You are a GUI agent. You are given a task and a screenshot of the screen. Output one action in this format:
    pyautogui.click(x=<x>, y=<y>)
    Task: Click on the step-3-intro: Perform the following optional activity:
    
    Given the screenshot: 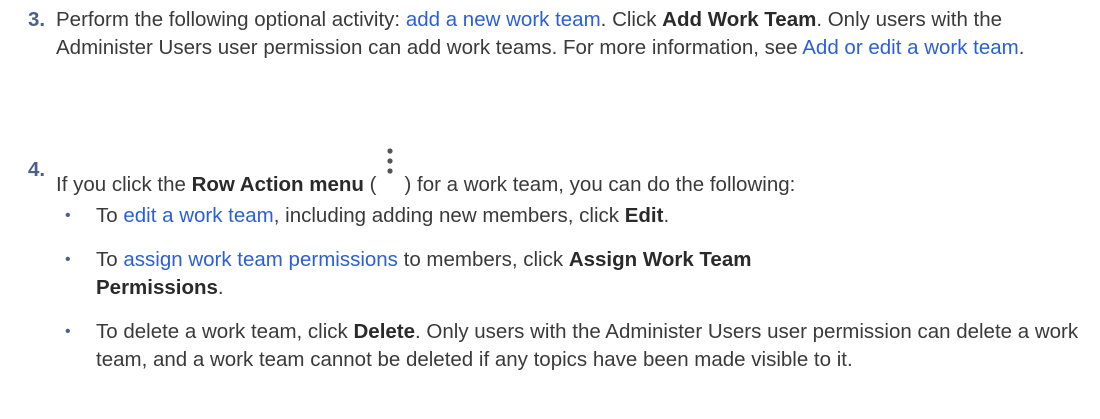 What is the action you would take?
    pyautogui.click(x=231, y=19)
    